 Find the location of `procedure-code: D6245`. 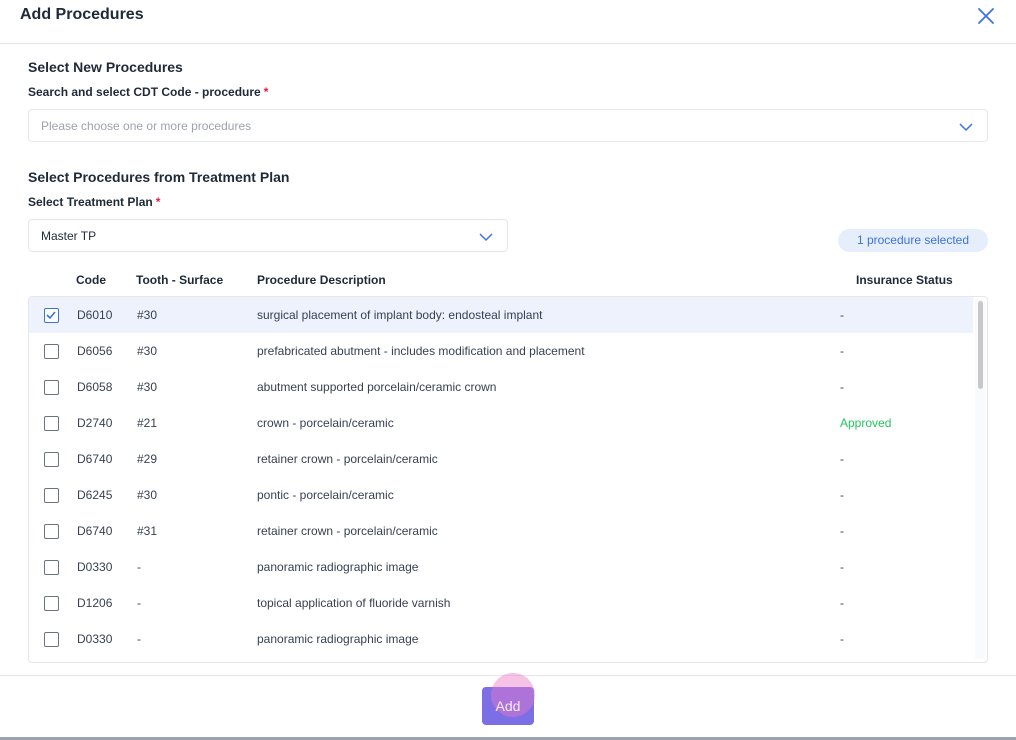

procedure-code: D6245 is located at coordinates (95, 495).